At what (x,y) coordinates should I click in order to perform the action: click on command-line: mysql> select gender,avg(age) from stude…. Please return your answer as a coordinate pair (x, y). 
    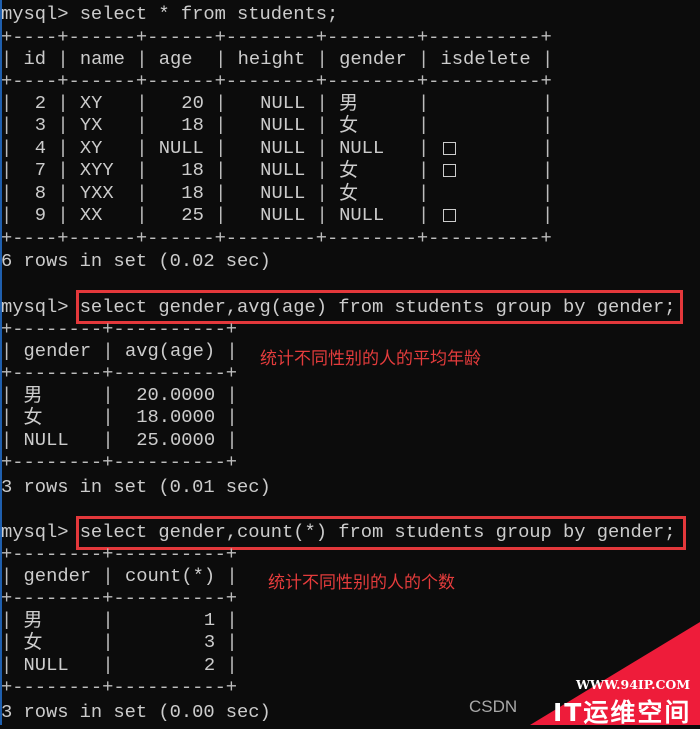
    Looking at the image, I should click on (338, 307).